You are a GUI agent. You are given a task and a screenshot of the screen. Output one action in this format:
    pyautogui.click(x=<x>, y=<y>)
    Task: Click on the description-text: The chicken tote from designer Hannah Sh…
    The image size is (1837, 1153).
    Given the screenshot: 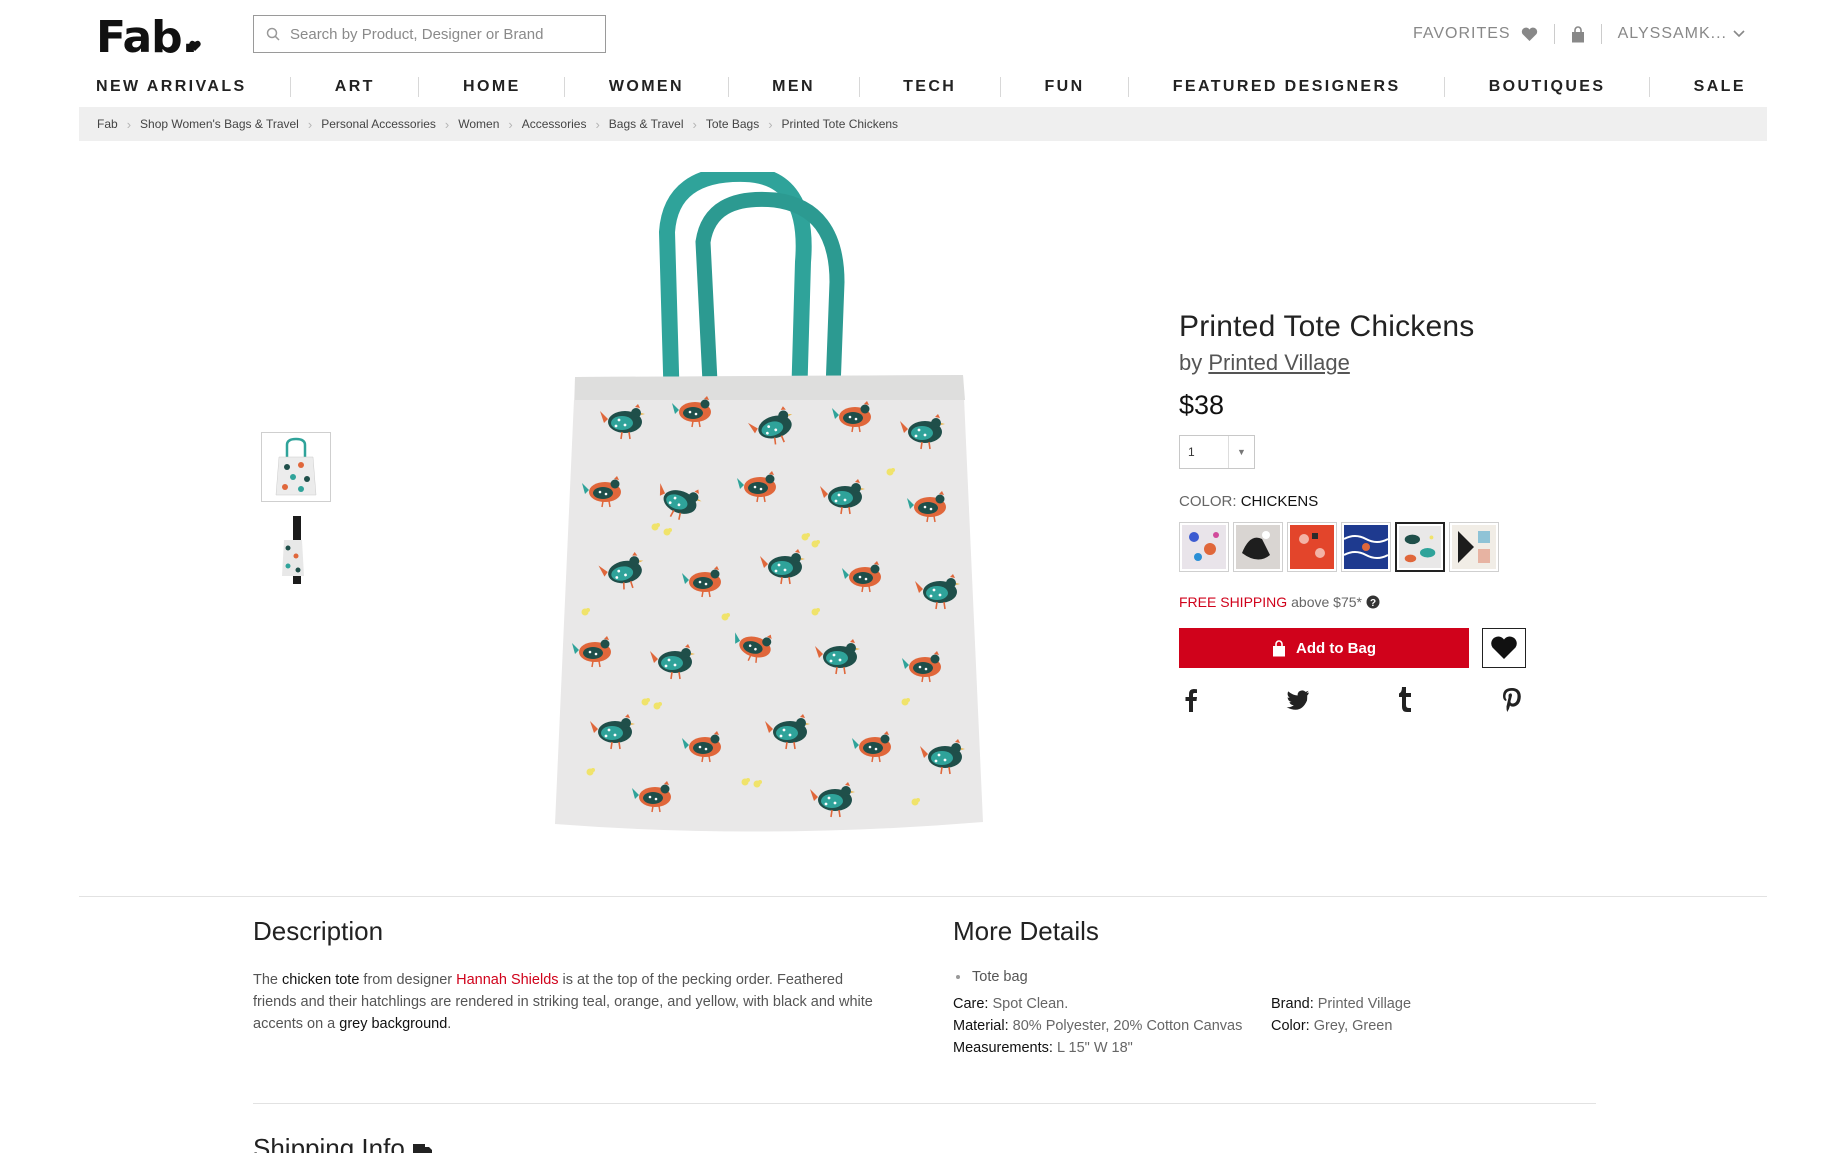 What is the action you would take?
    pyautogui.click(x=568, y=1002)
    